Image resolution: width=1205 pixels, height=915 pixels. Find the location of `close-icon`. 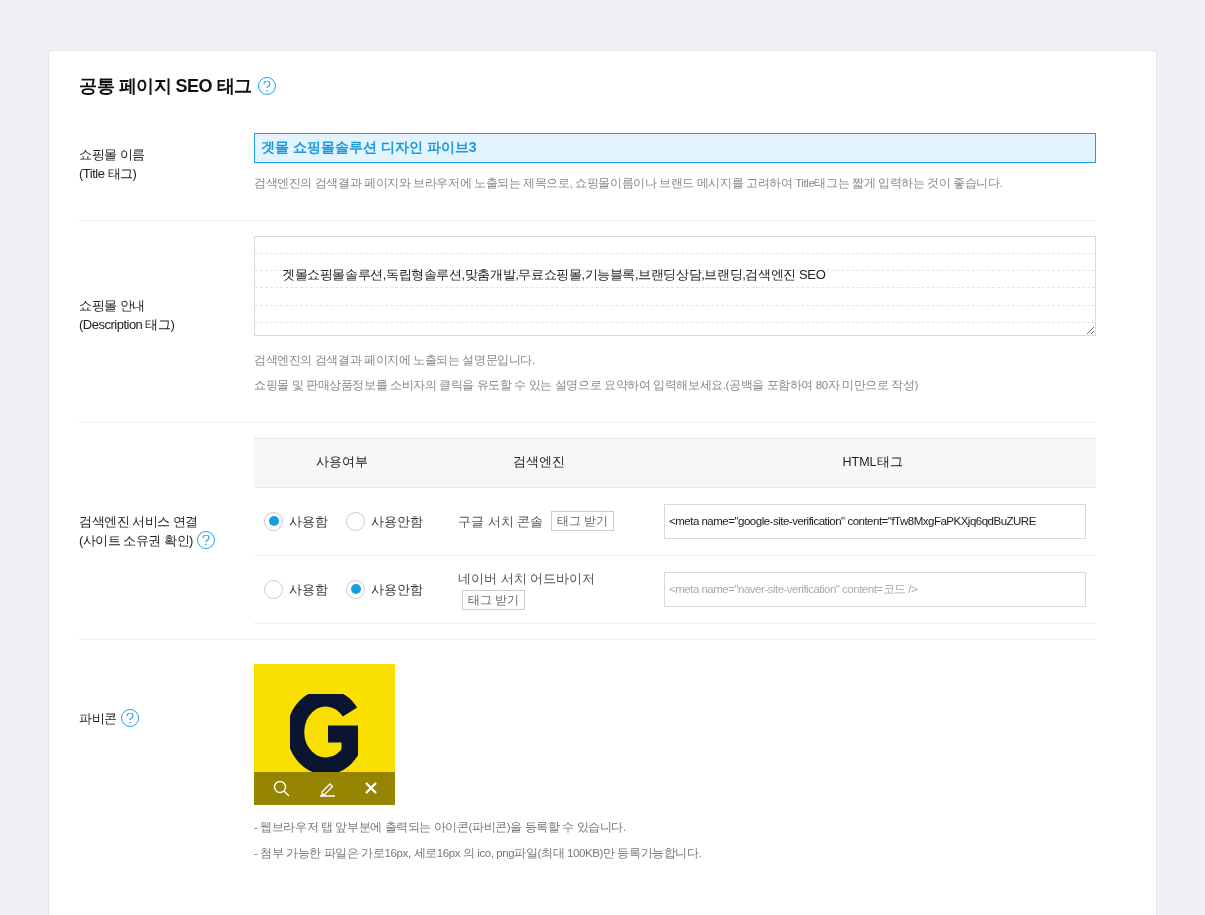

close-icon is located at coordinates (370, 788).